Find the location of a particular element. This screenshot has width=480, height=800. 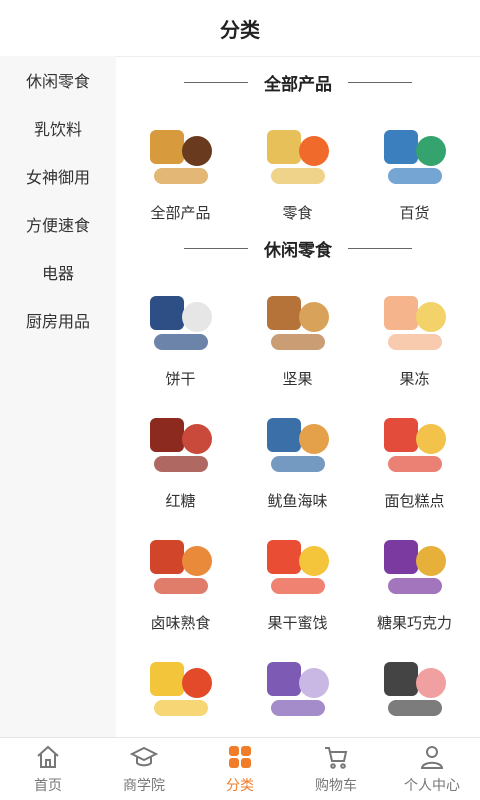

sidebar-item-dairy-drinks: 乳饮料 is located at coordinates (58, 128).